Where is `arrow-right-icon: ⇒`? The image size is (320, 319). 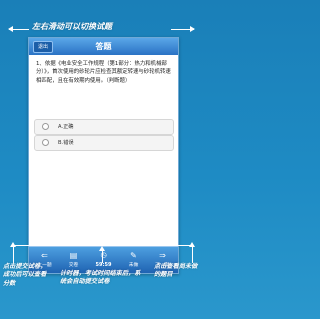 arrow-right-icon: ⇒ is located at coordinates (162, 255).